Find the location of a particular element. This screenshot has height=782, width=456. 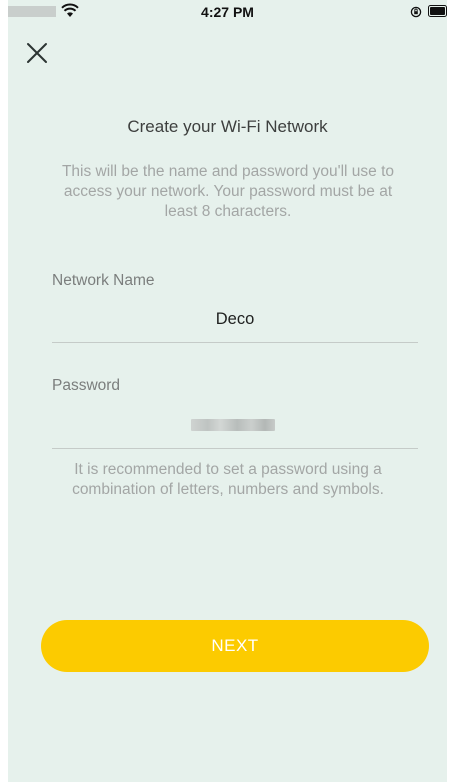

status-time: 4:27 PM is located at coordinates (227, 12).